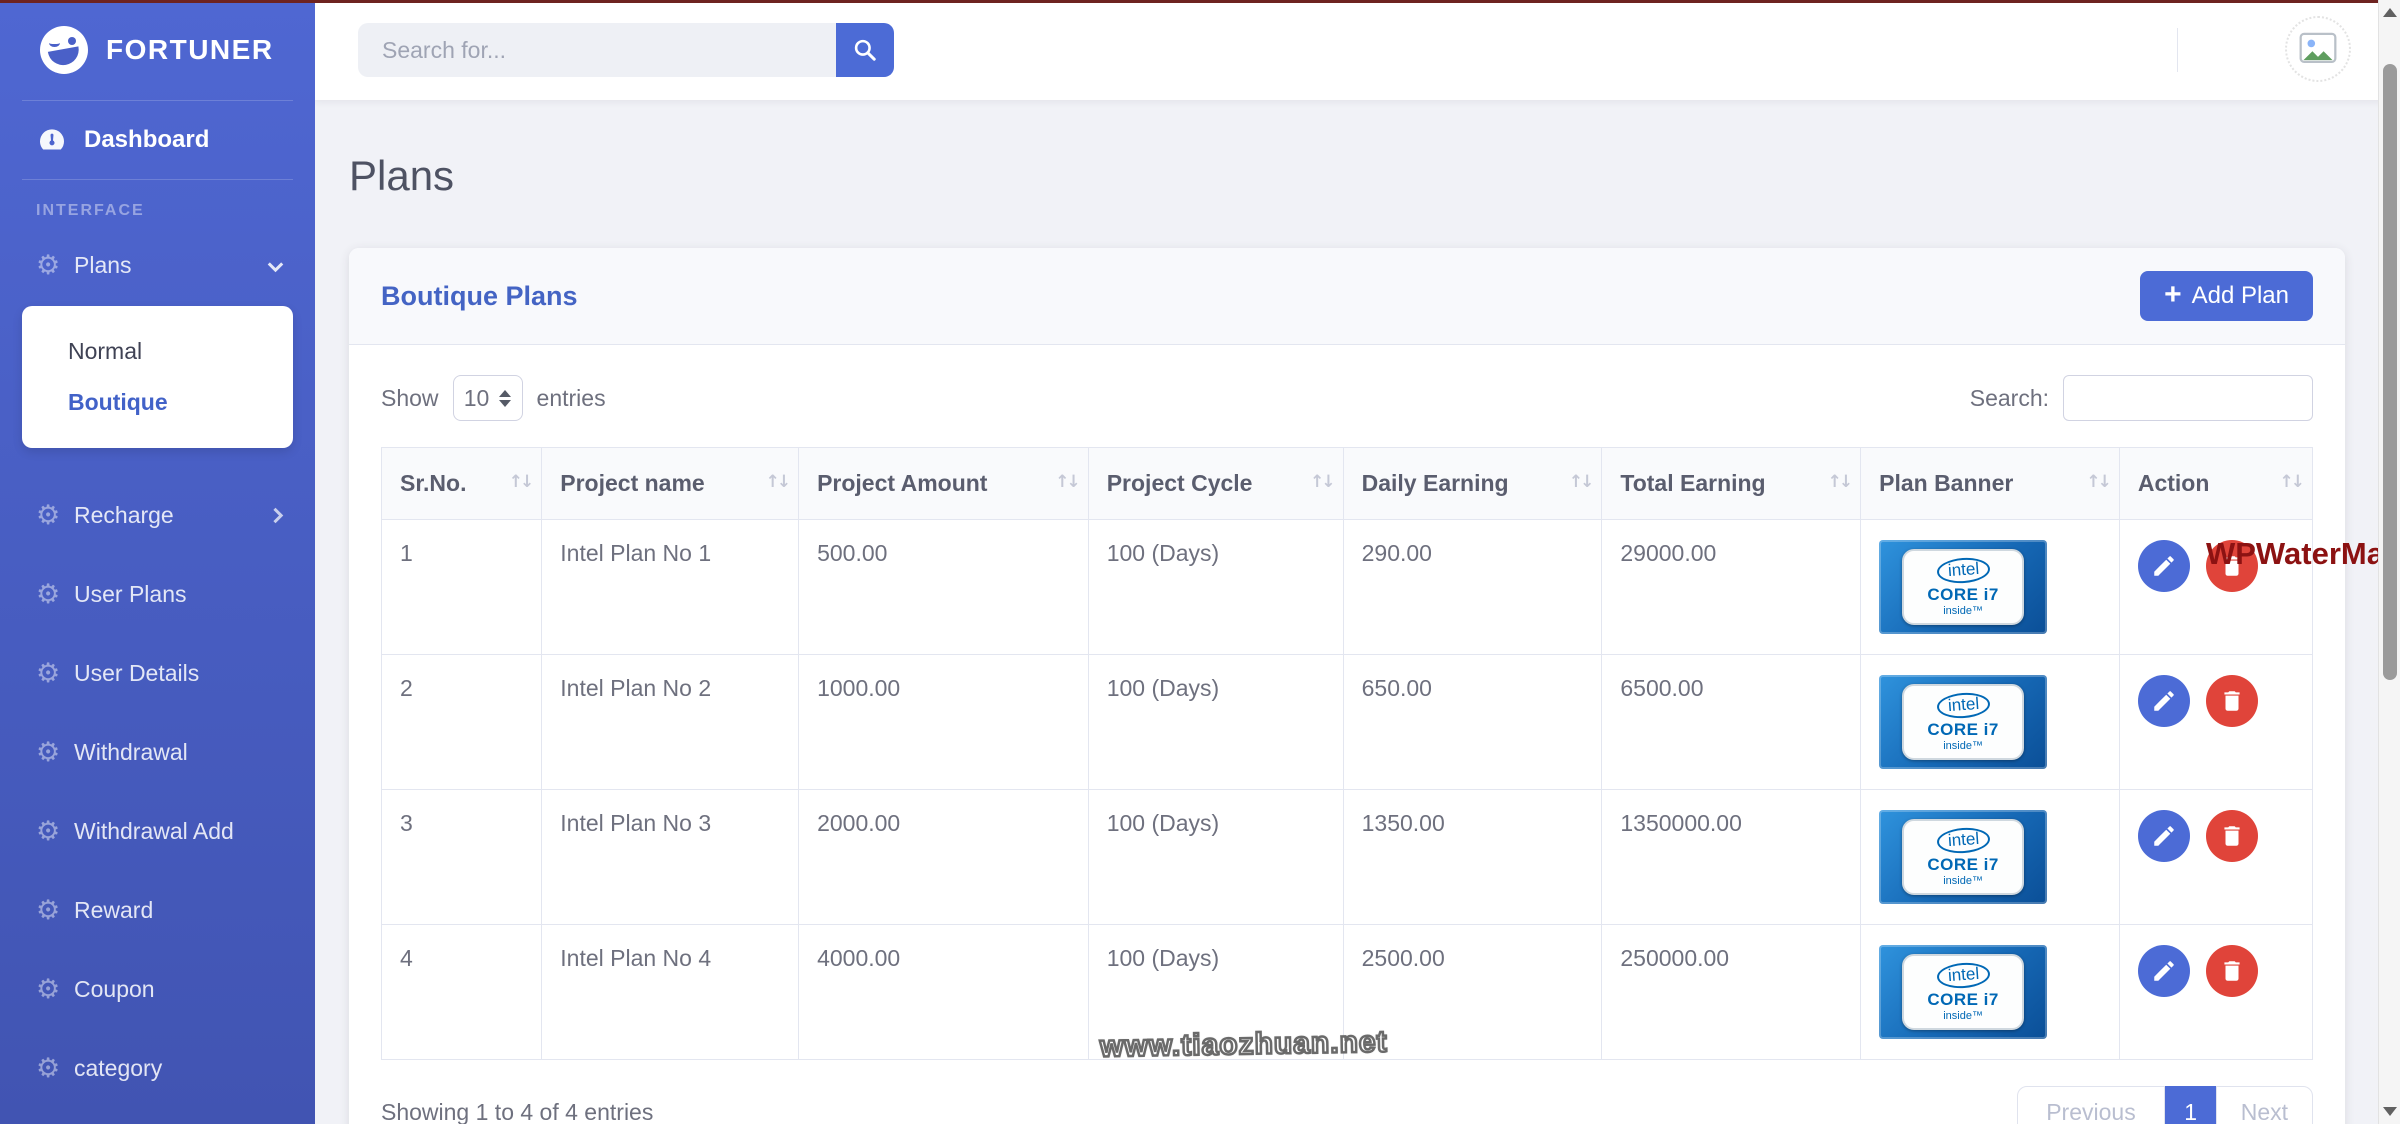  I want to click on topbar, so click(1357, 50).